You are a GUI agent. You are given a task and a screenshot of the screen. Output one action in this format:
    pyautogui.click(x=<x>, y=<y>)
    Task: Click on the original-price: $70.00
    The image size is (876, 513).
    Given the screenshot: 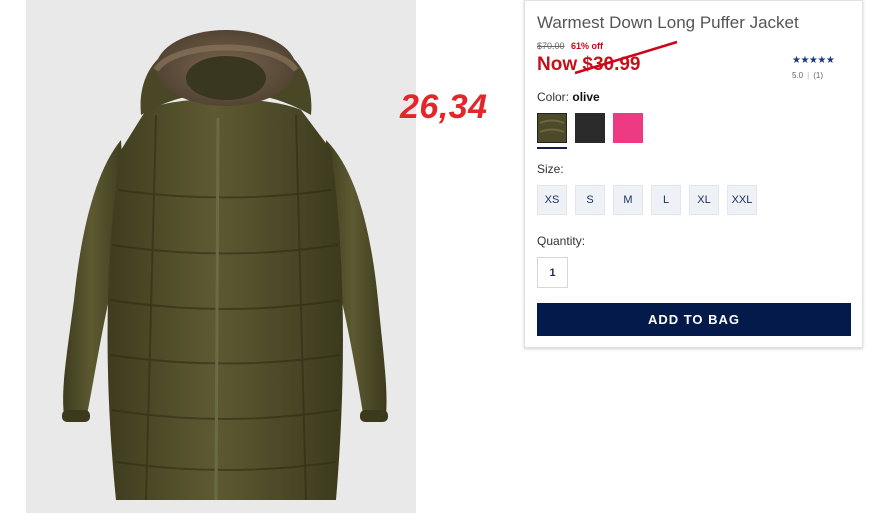 What is the action you would take?
    pyautogui.click(x=551, y=46)
    